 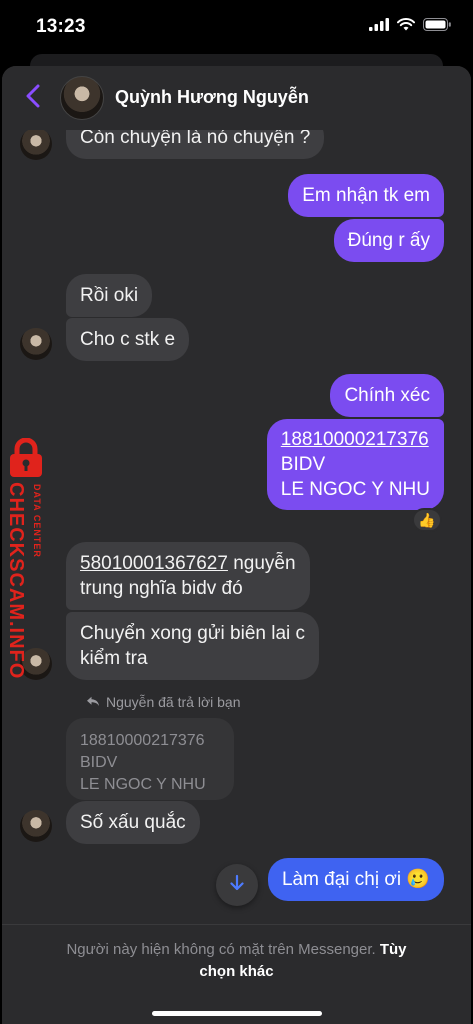 I want to click on message-text: kiểm tra, so click(x=114, y=658).